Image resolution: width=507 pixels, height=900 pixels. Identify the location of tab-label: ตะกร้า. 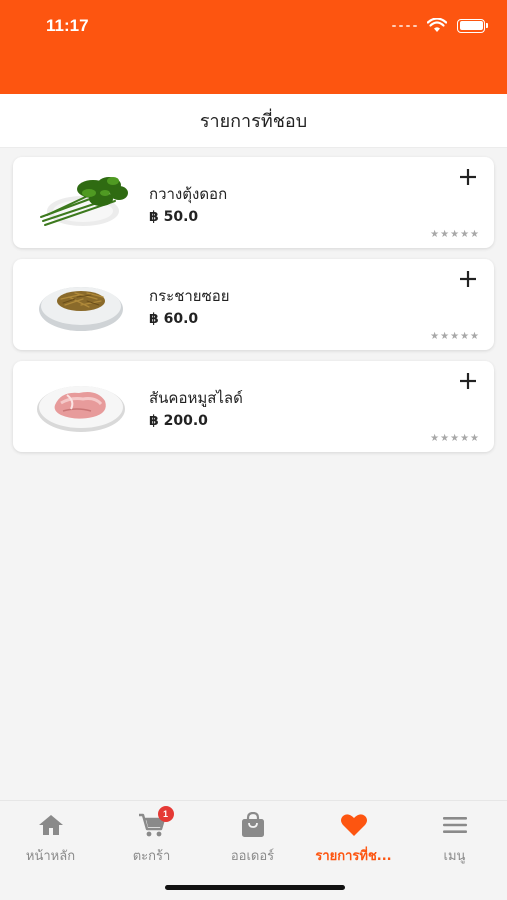
(151, 856).